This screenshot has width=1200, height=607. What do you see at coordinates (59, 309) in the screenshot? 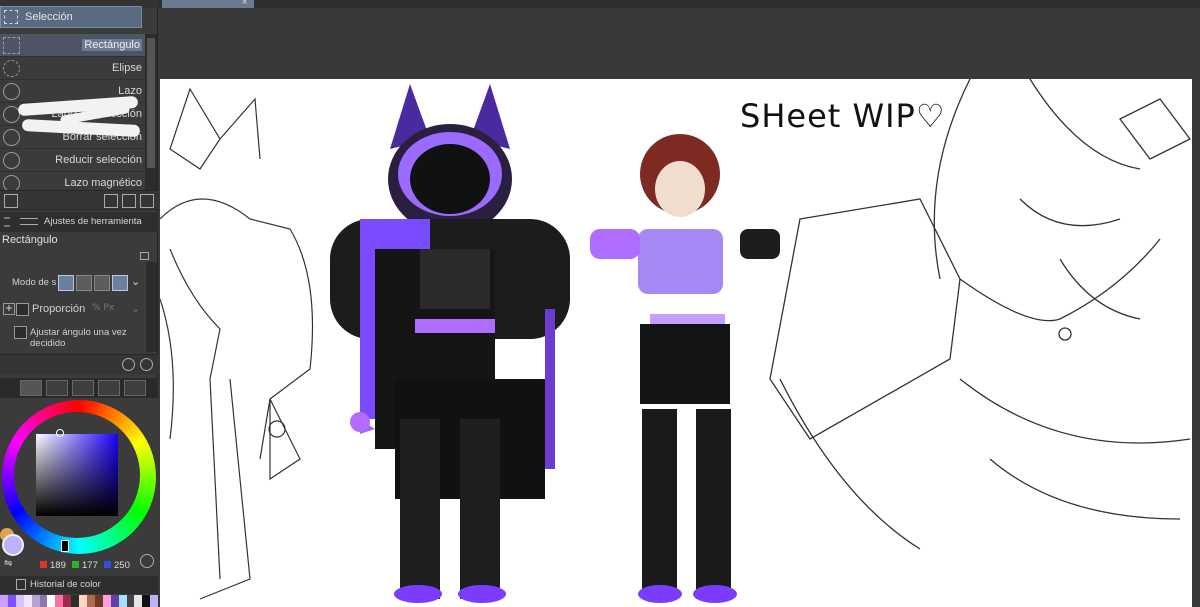
I see `proportion-label: Proporción` at bounding box center [59, 309].